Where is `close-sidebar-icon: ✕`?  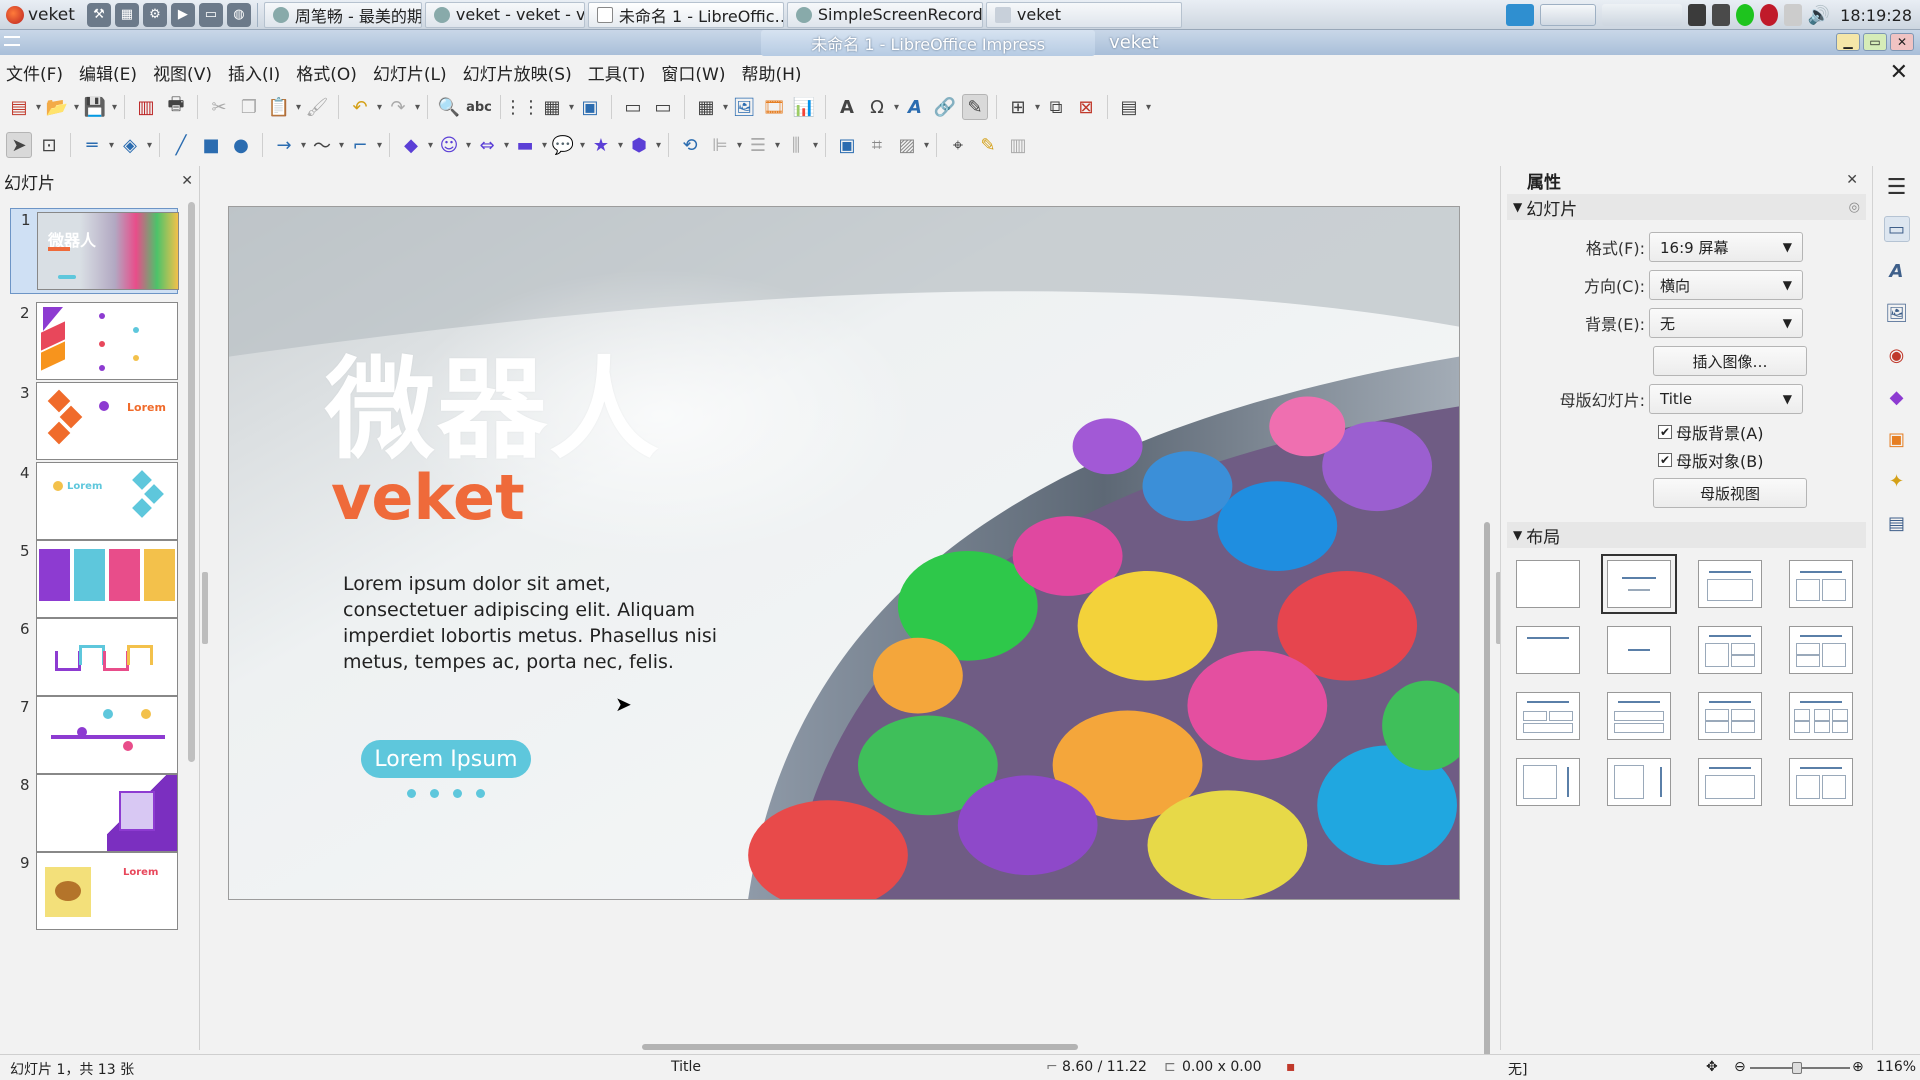 close-sidebar-icon: ✕ is located at coordinates (1852, 180).